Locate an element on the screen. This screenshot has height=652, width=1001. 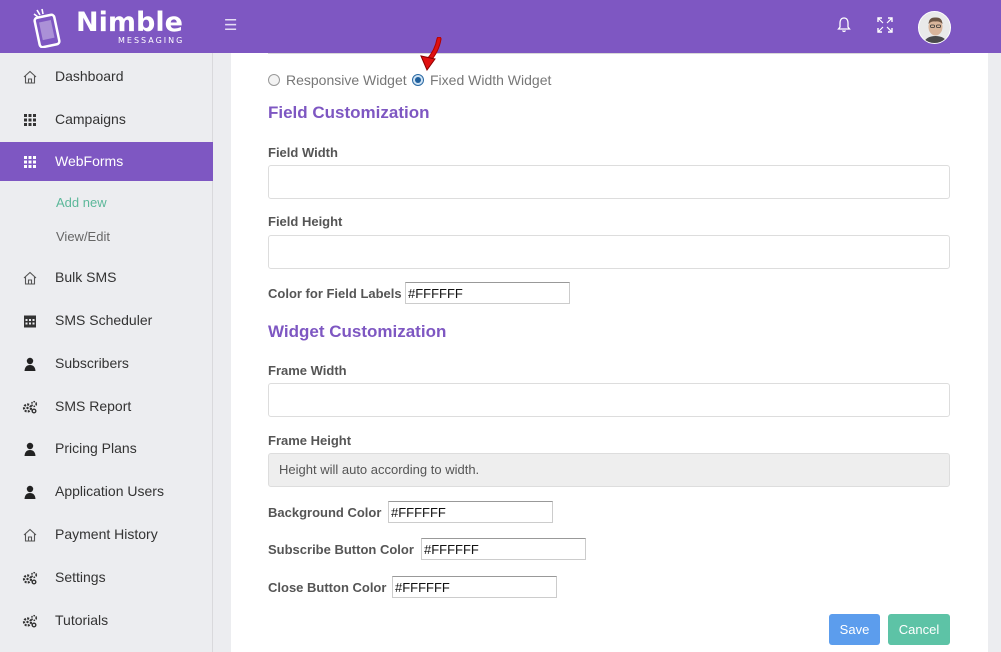
radio-fixed-width-widget: Fixed Width Widget is located at coordinates (481, 80).